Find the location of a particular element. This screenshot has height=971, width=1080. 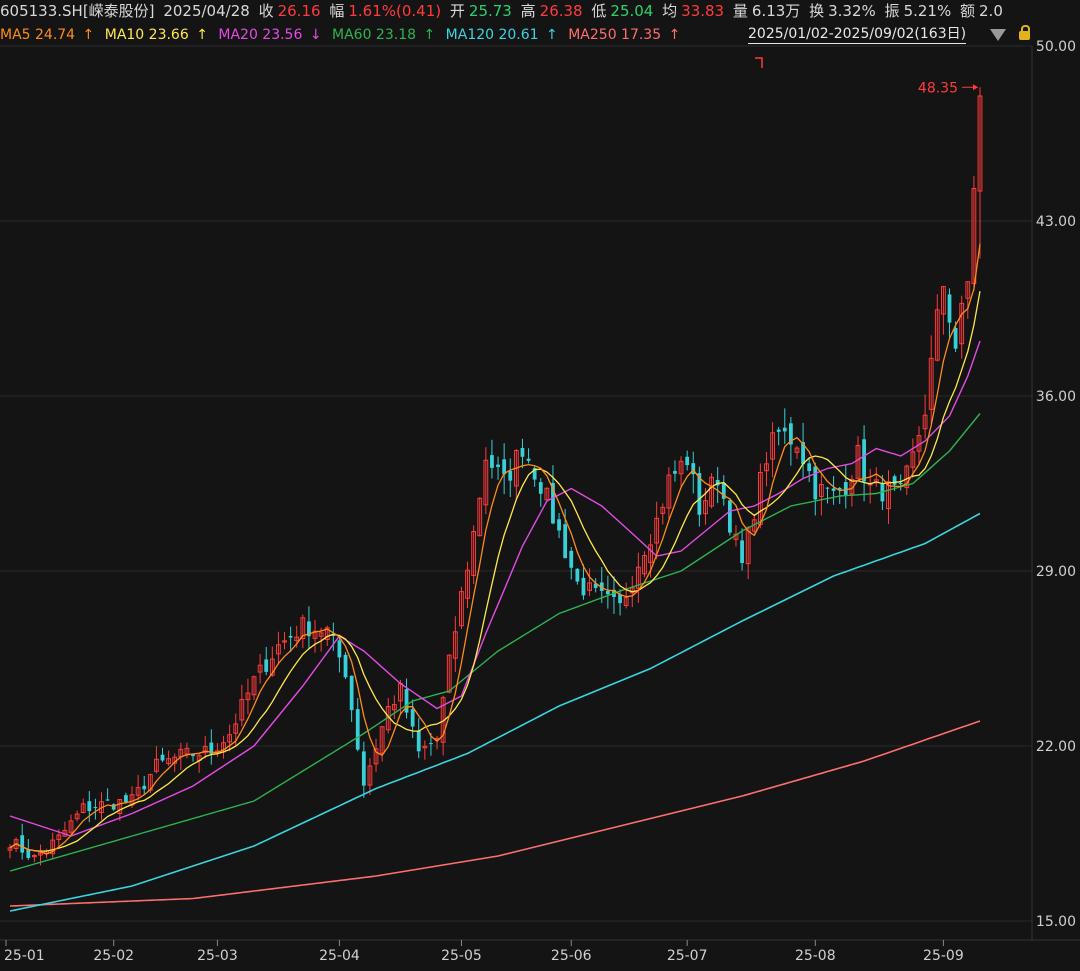

y-tick-label: 22.00 is located at coordinates (1056, 747).